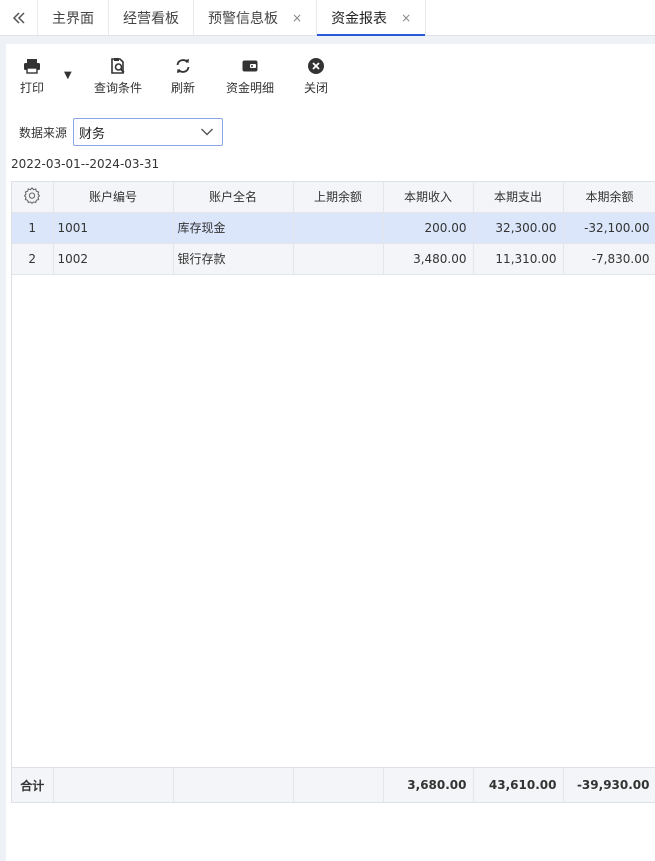 This screenshot has width=655, height=861. Describe the element at coordinates (183, 66) in the screenshot. I see `refresh-icon` at that location.